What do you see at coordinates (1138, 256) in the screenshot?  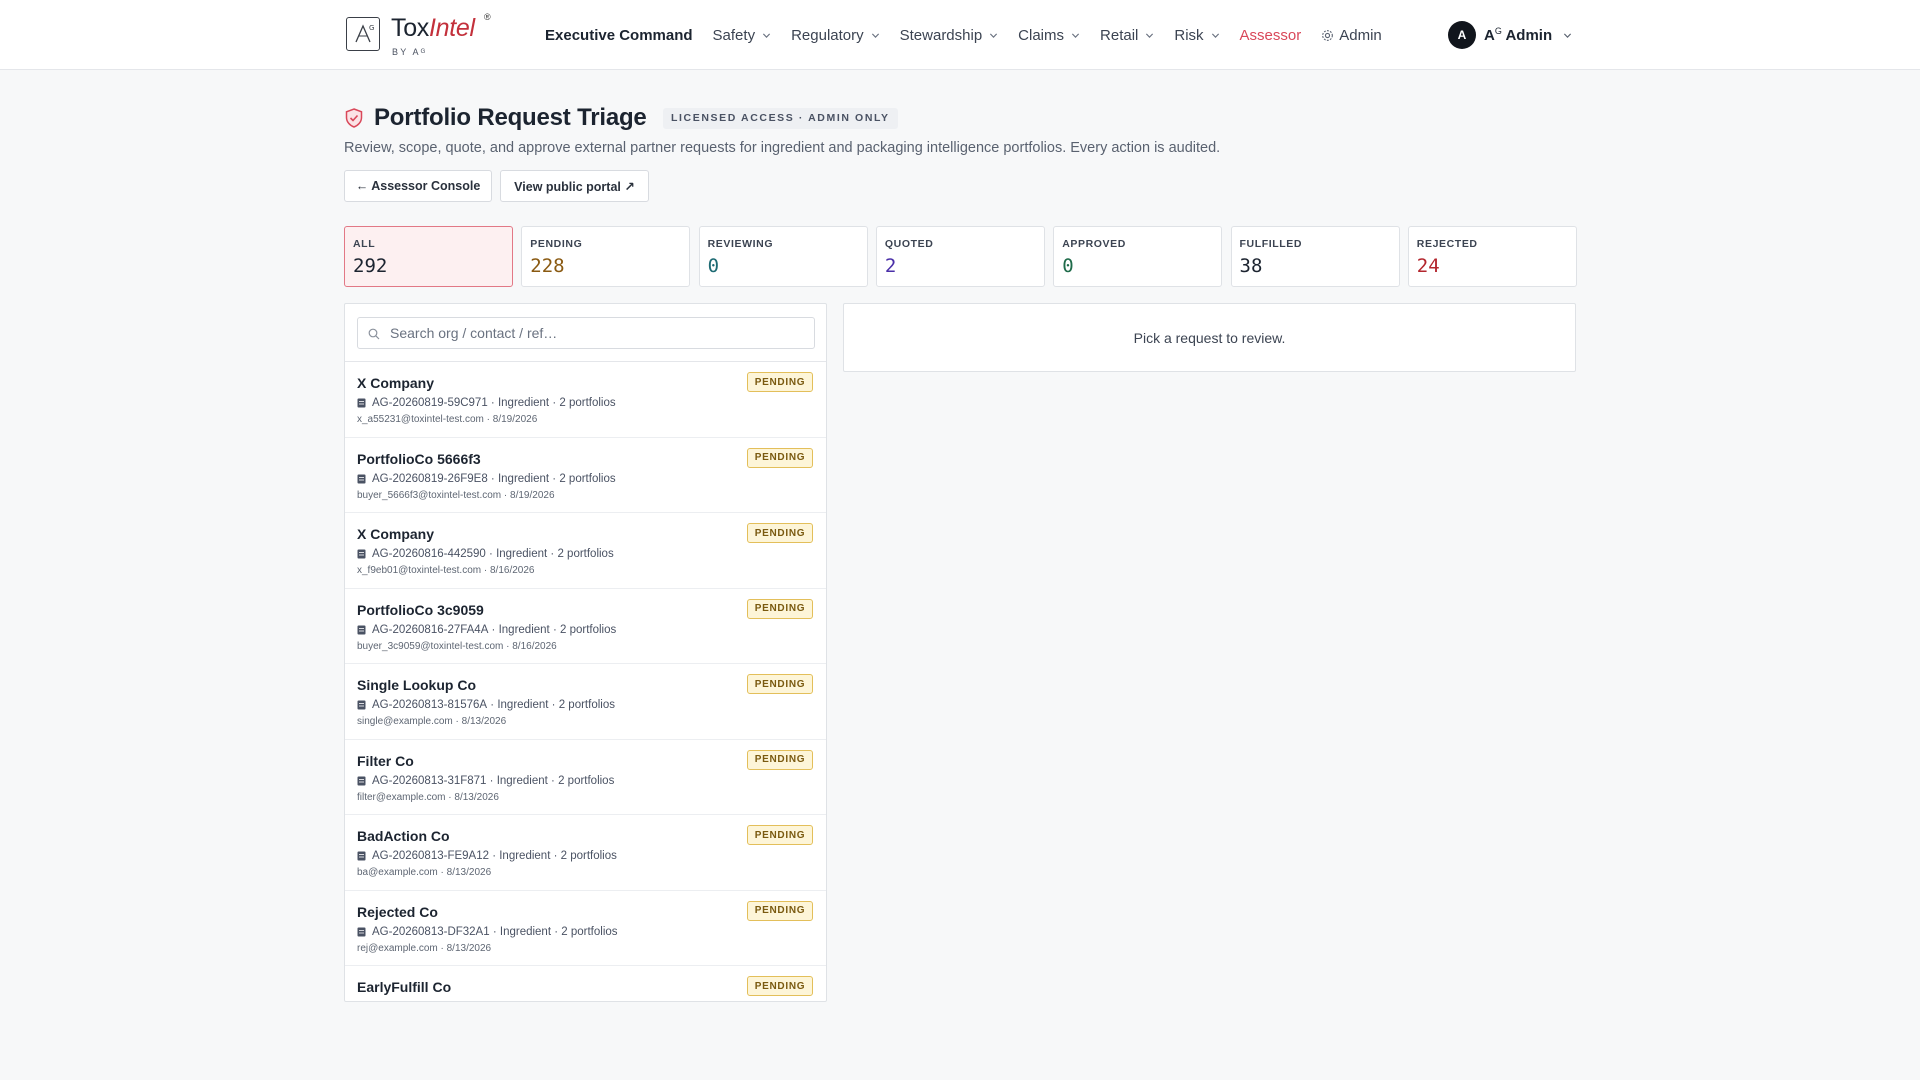 I see `stat-card-approved: APPROVED 0` at bounding box center [1138, 256].